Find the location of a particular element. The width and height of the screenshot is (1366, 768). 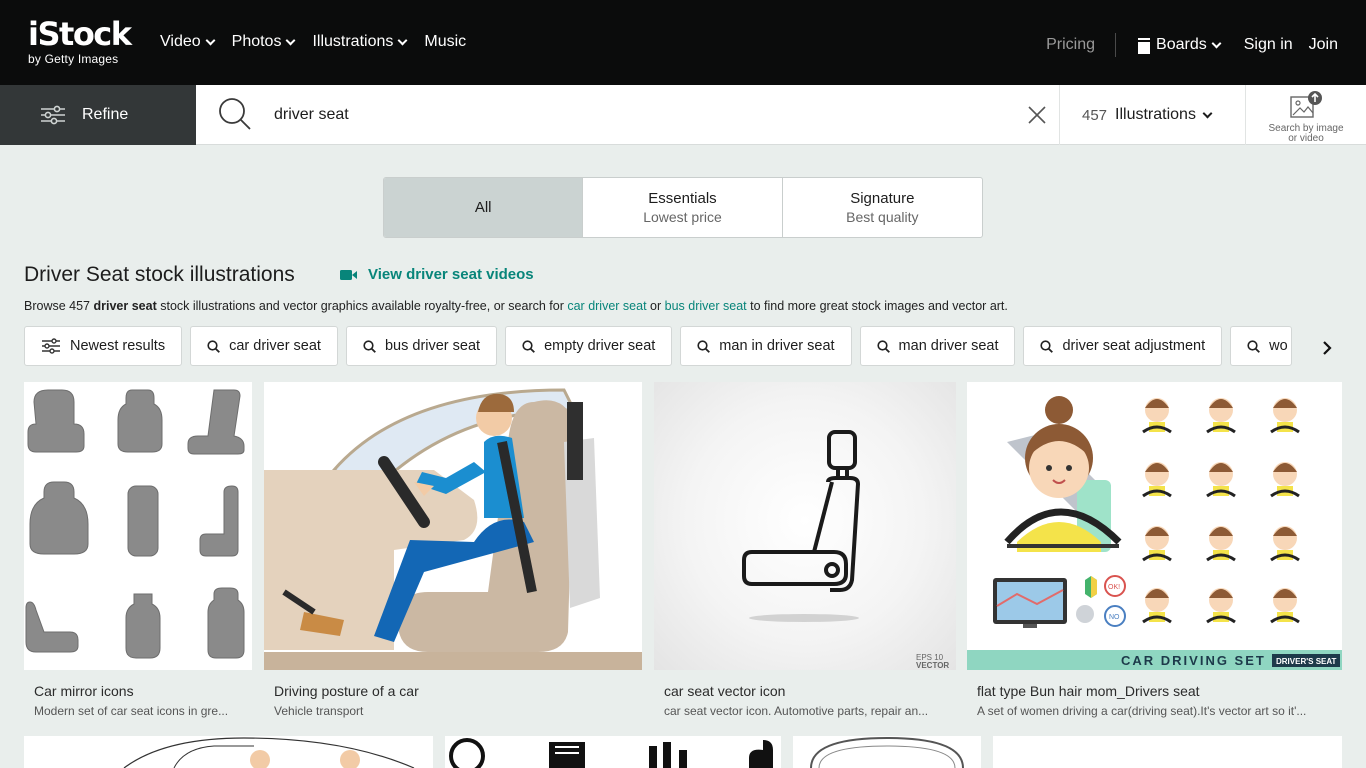

nav-music-label: Music is located at coordinates (445, 41).